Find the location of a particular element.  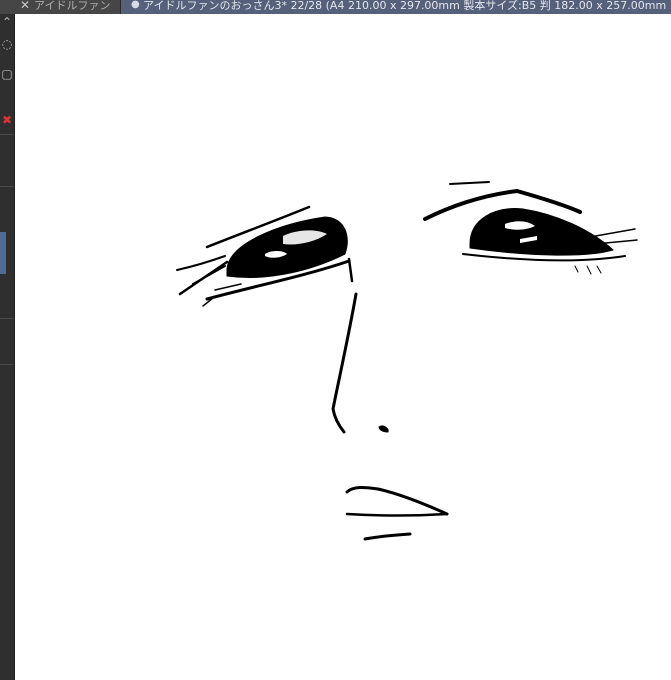

upper-lip is located at coordinates (397, 500).